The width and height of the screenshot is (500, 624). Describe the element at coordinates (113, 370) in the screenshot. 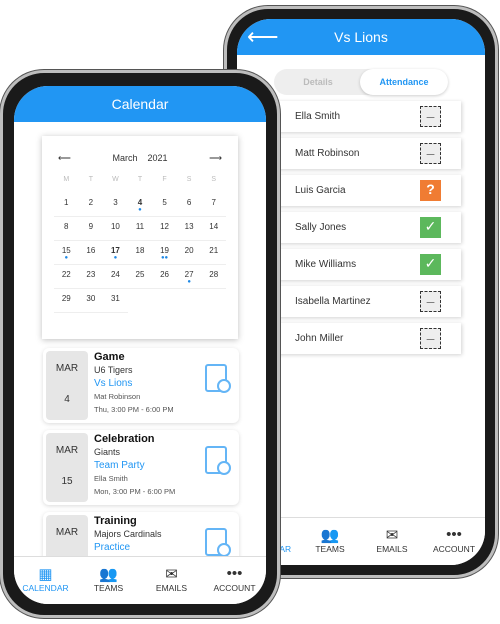

I see `event-team: U6 Tigers` at that location.